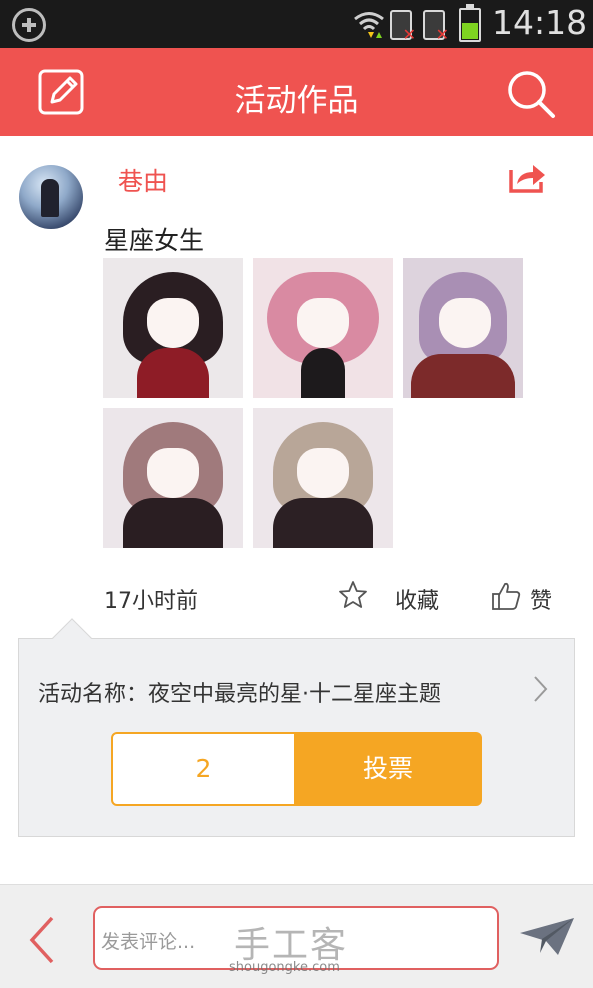 This screenshot has width=593, height=988. What do you see at coordinates (369, 25) in the screenshot?
I see `wifi-icon` at bounding box center [369, 25].